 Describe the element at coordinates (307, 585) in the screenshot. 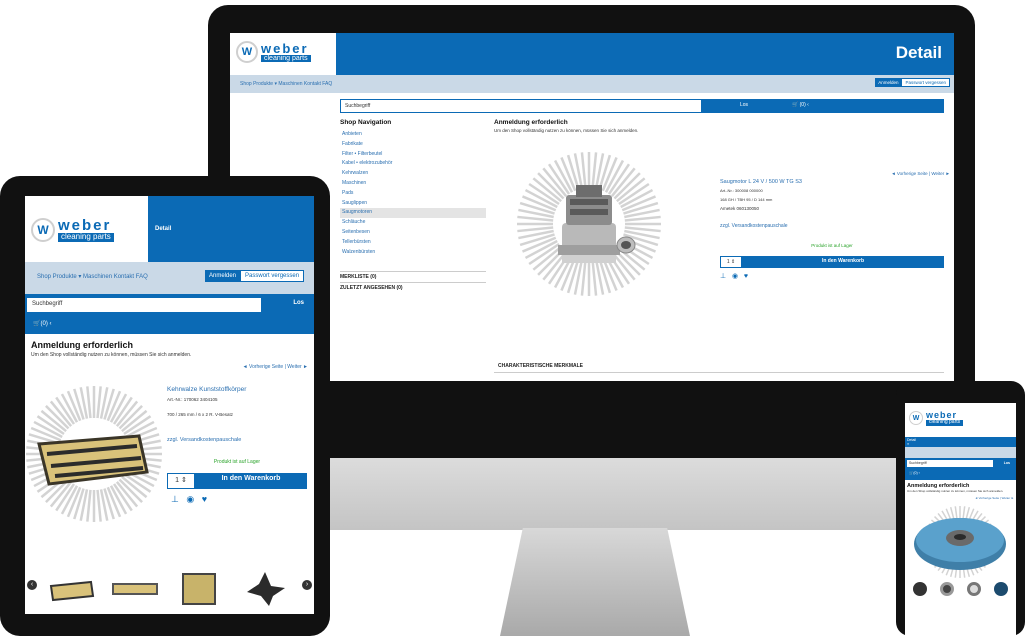

I see `carousel-next-icon: ›` at that location.